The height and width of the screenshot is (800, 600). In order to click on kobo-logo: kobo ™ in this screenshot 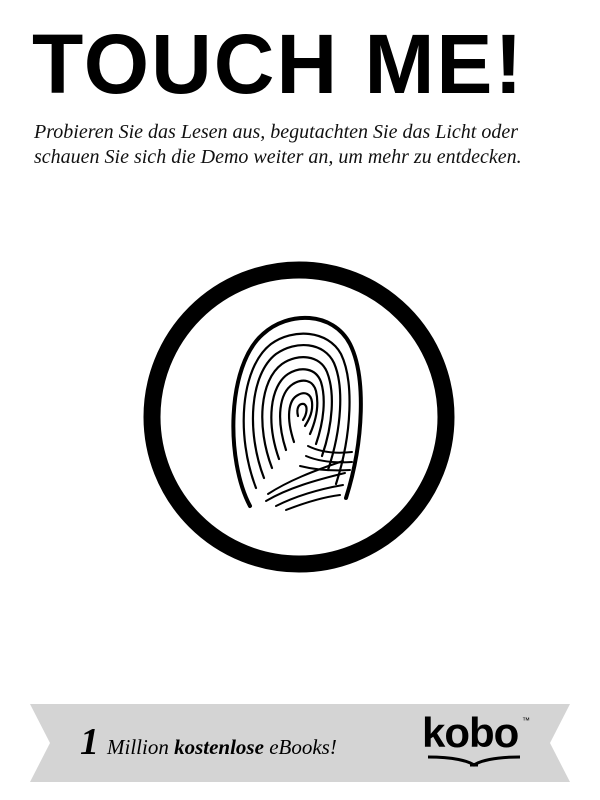, I will do `click(477, 742)`.